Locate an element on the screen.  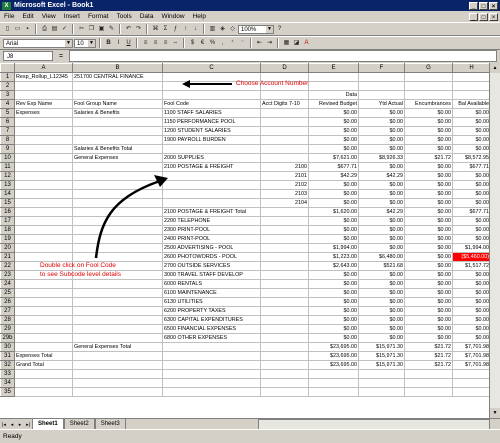
row-header: 29 is located at coordinates (7, 329).